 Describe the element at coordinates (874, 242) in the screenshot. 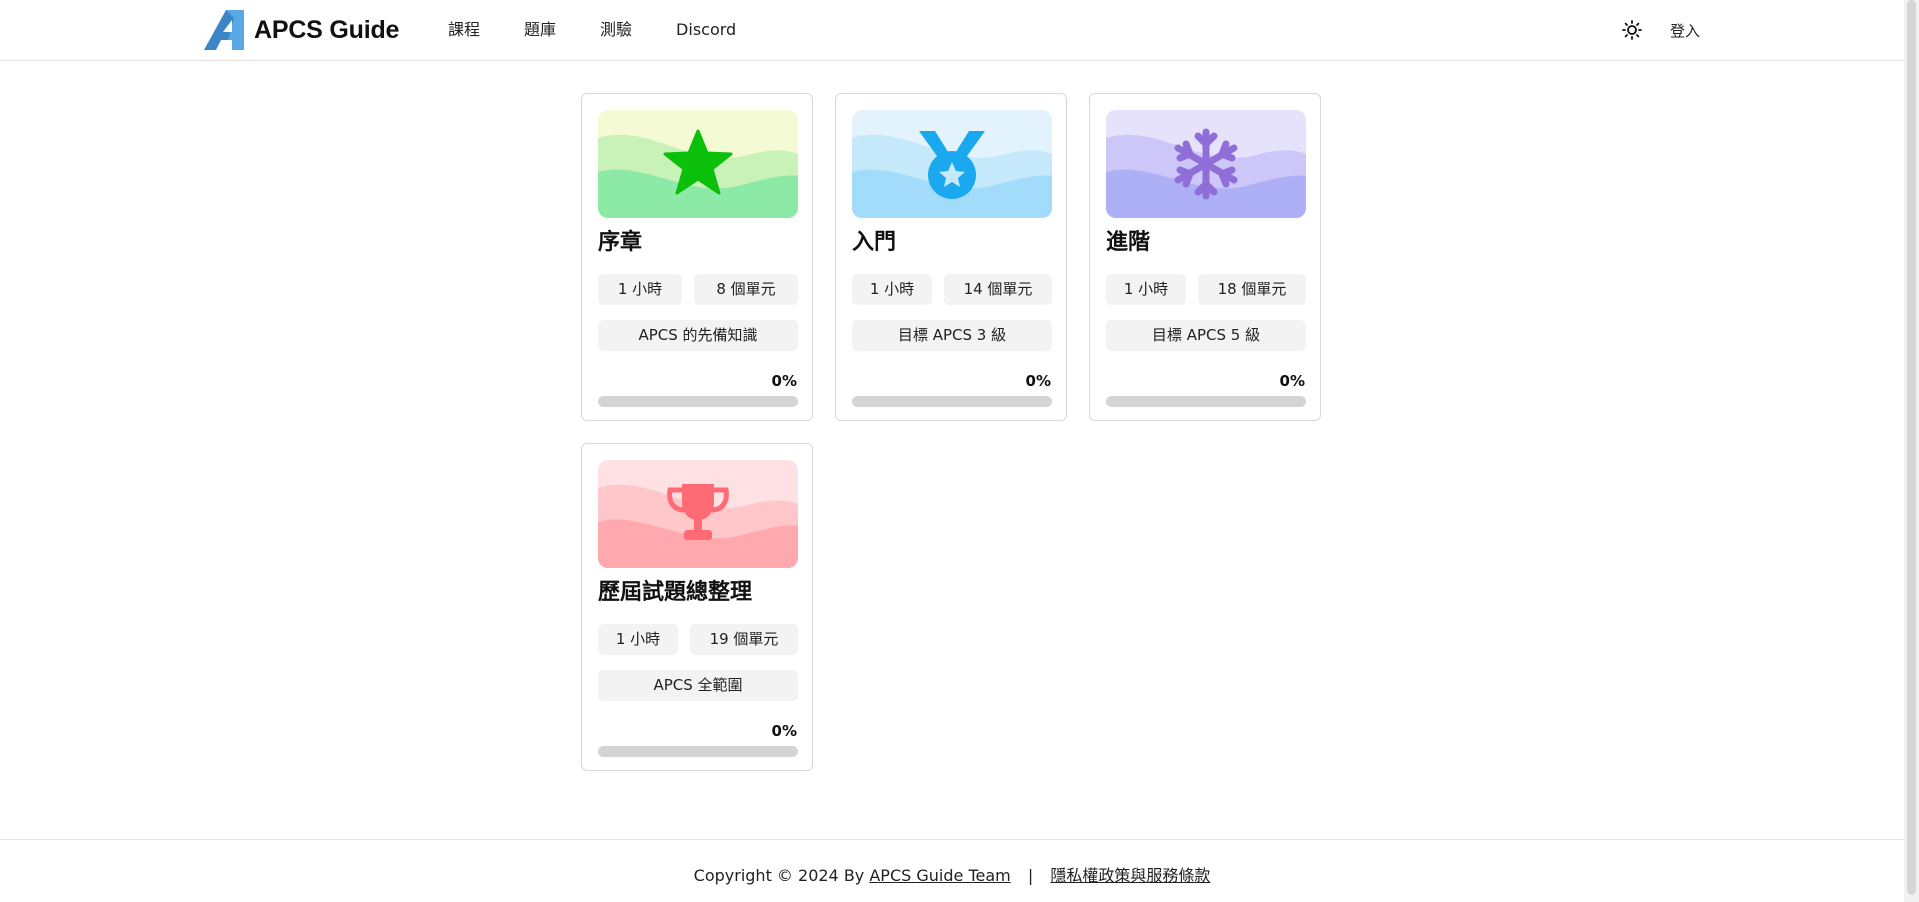

I see `course-title: 入門` at that location.